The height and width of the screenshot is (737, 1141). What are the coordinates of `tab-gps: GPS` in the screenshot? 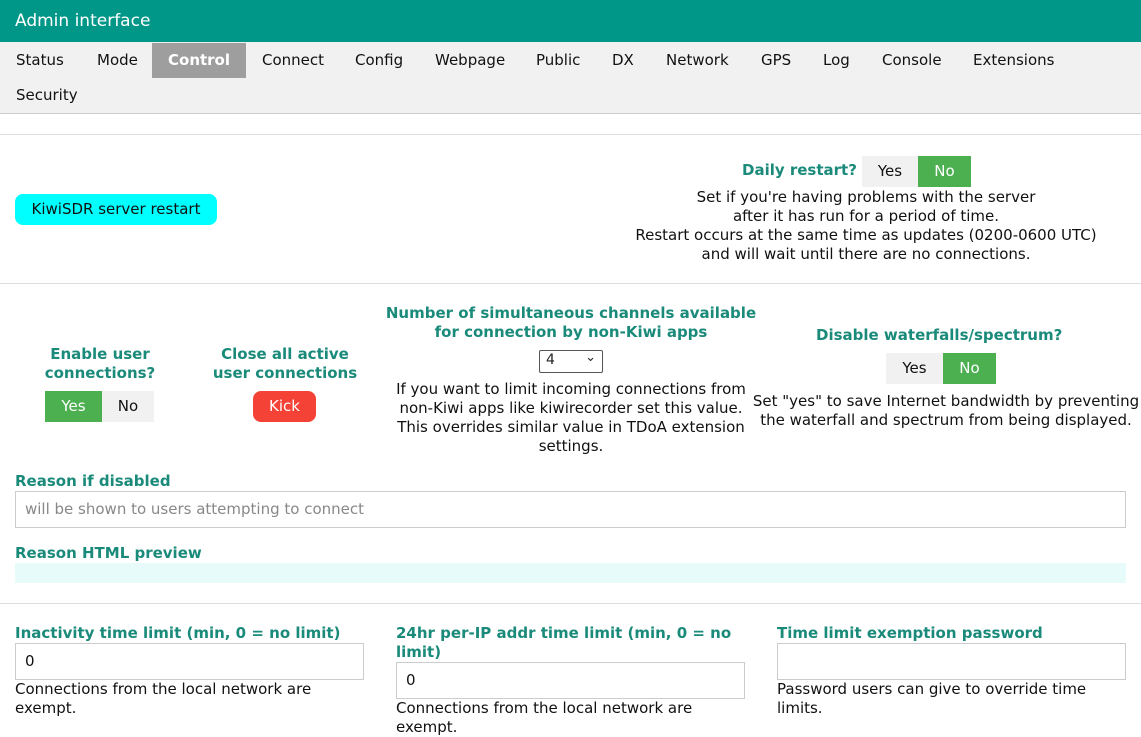 It's located at (776, 60).